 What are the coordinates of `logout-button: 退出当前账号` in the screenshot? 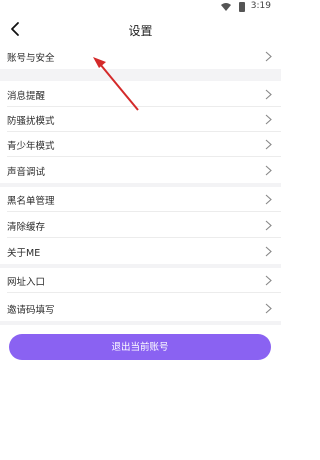 It's located at (140, 347).